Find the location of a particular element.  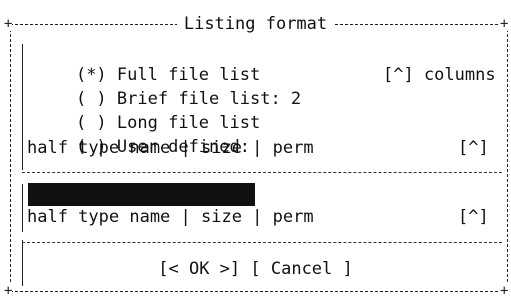

user-format-history-button: [^] is located at coordinates (473, 148).